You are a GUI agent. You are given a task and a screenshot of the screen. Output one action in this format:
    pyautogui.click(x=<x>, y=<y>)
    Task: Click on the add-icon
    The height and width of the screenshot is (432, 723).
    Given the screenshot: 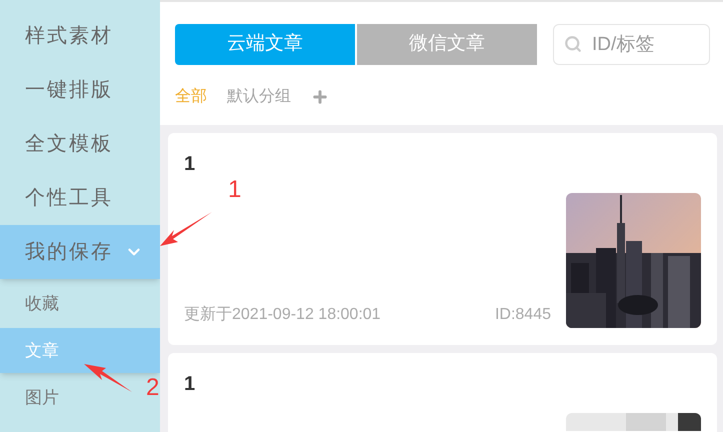 What is the action you would take?
    pyautogui.click(x=320, y=97)
    